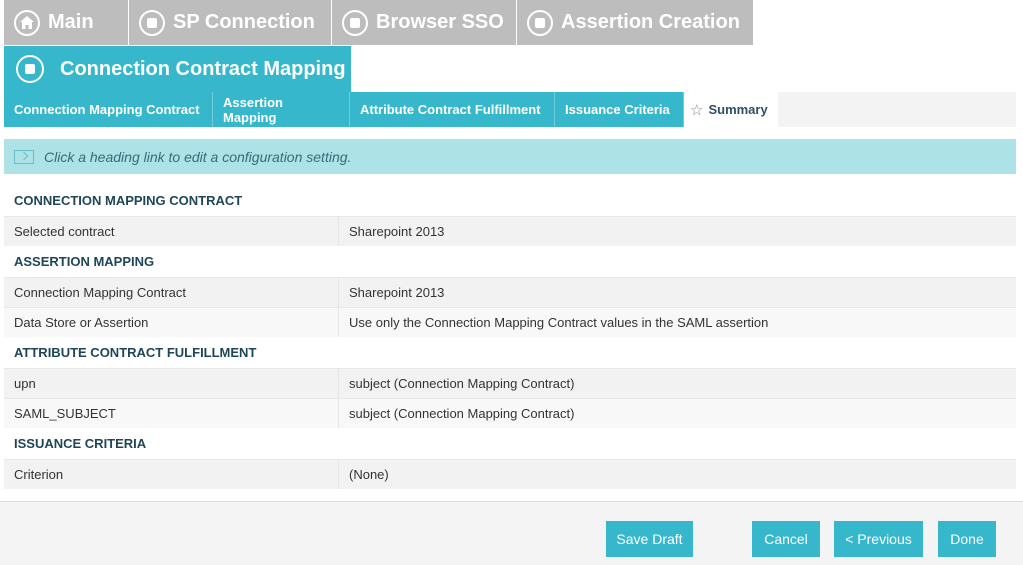 The height and width of the screenshot is (565, 1023). What do you see at coordinates (24, 156) in the screenshot?
I see `edit-link-icon` at bounding box center [24, 156].